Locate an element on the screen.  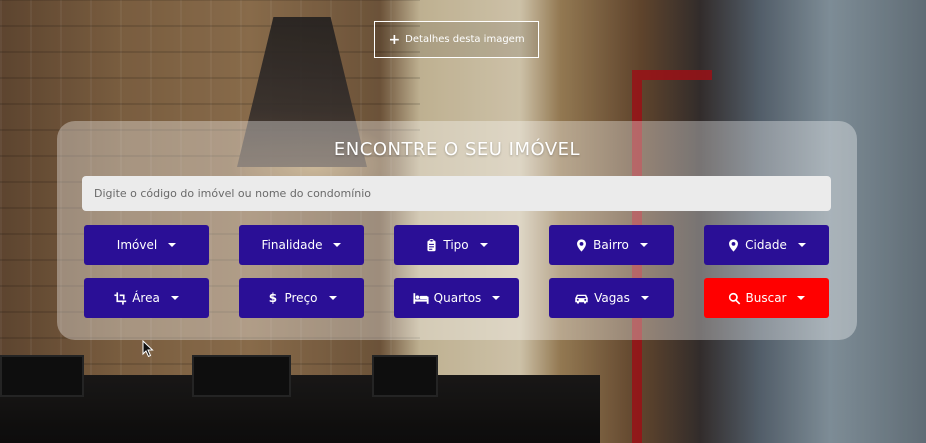
bairro-label: Bairro is located at coordinates (611, 245).